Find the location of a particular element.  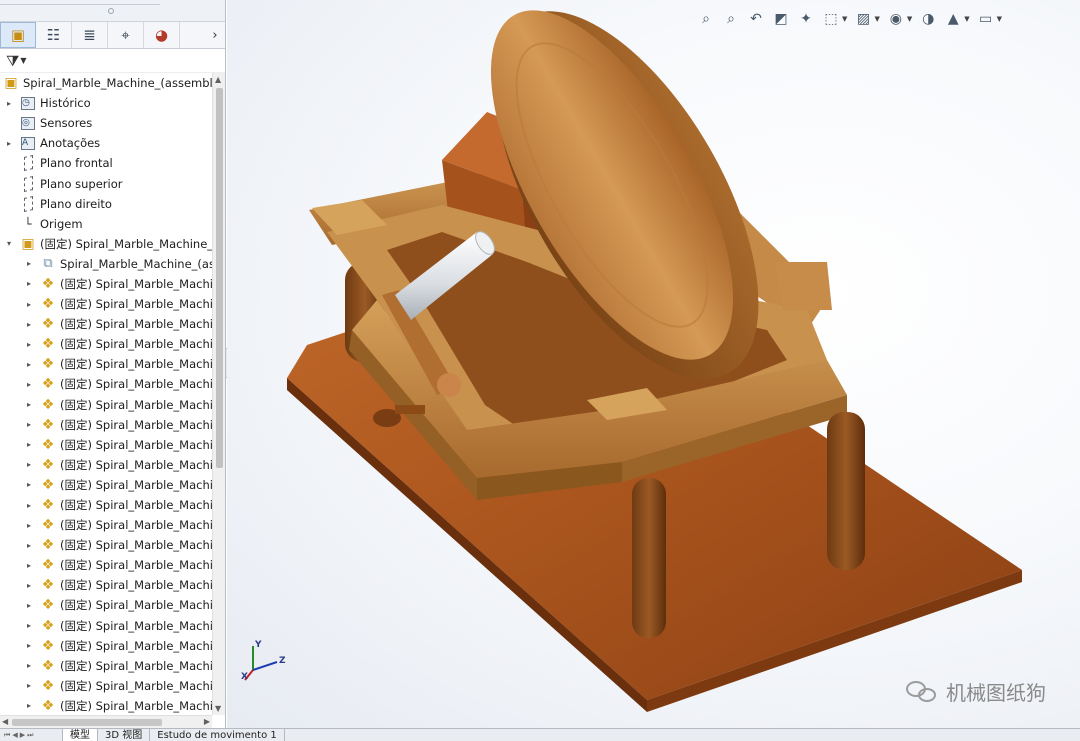

featuremanager-tab: ▣ is located at coordinates (18, 35).